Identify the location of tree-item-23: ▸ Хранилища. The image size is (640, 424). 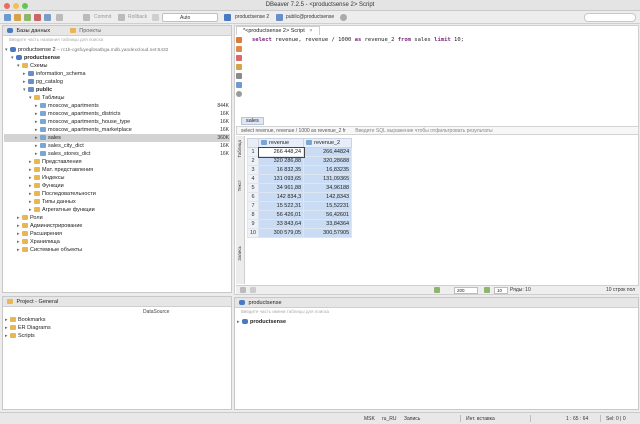
(38, 242).